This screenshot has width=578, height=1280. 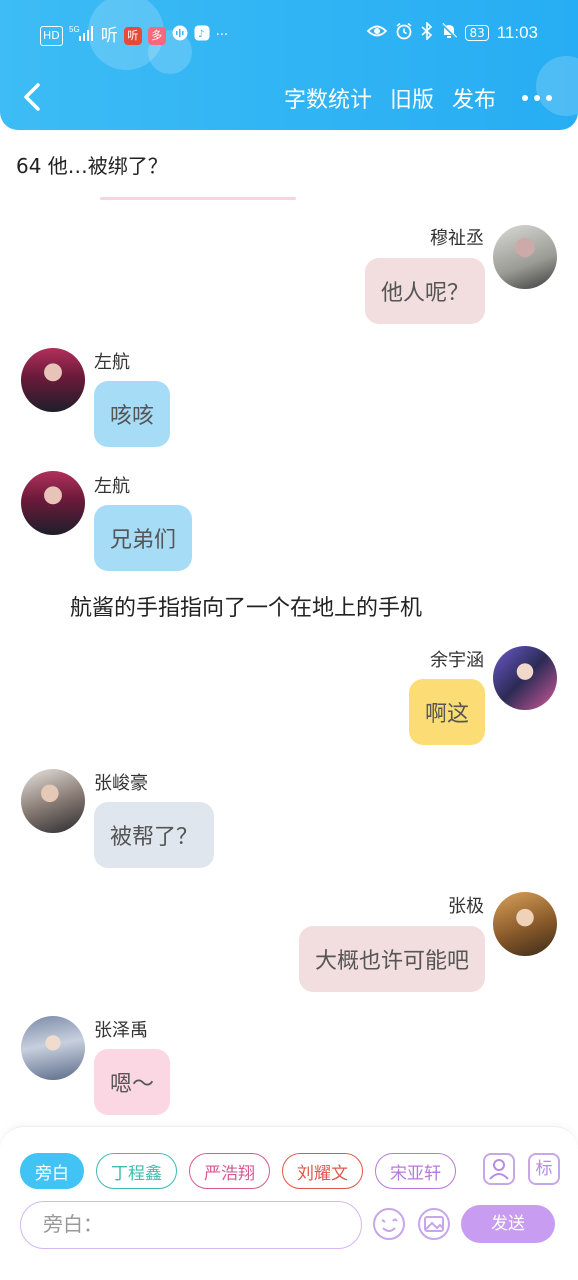 What do you see at coordinates (222, 35) in the screenshot?
I see `status-more: ···` at bounding box center [222, 35].